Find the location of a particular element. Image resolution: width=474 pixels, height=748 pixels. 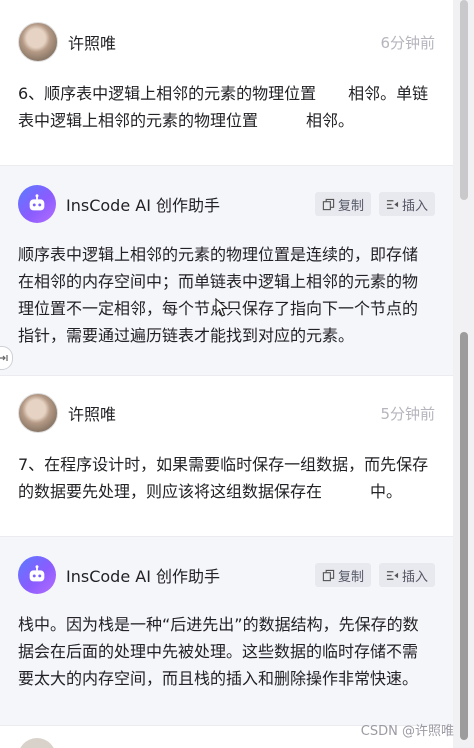

watermark: CSDN @许照唯 is located at coordinates (407, 731).